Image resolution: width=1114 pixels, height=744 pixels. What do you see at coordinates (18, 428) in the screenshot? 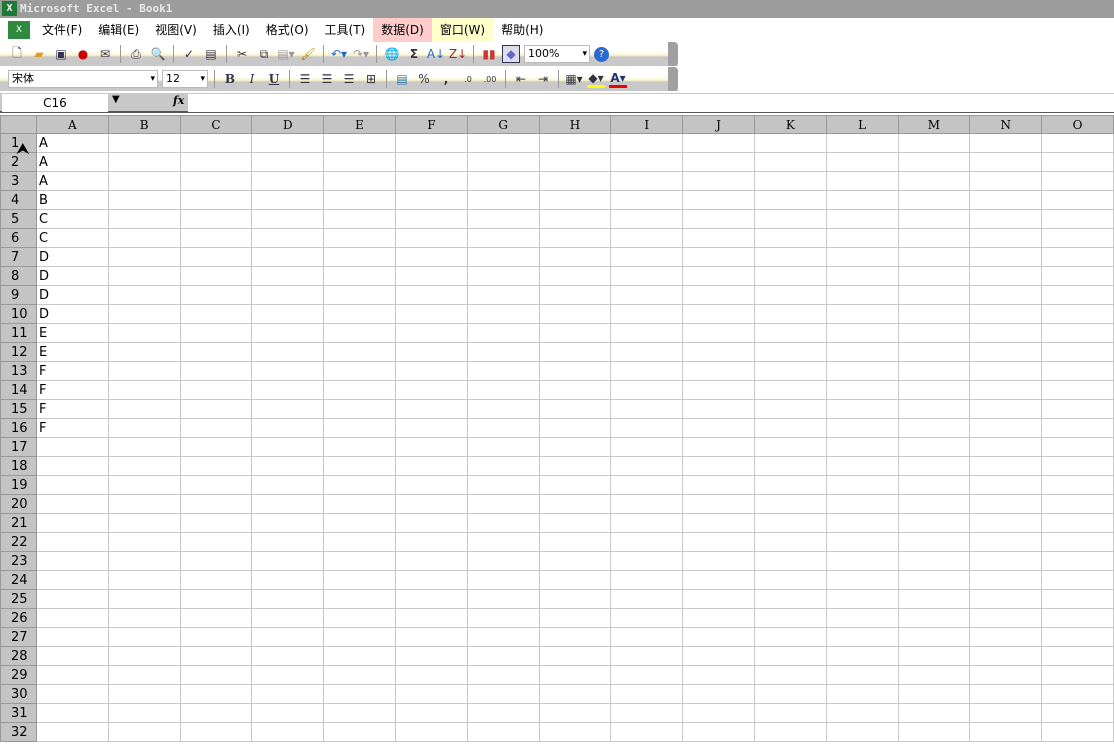
I see `row-header: 16` at bounding box center [18, 428].